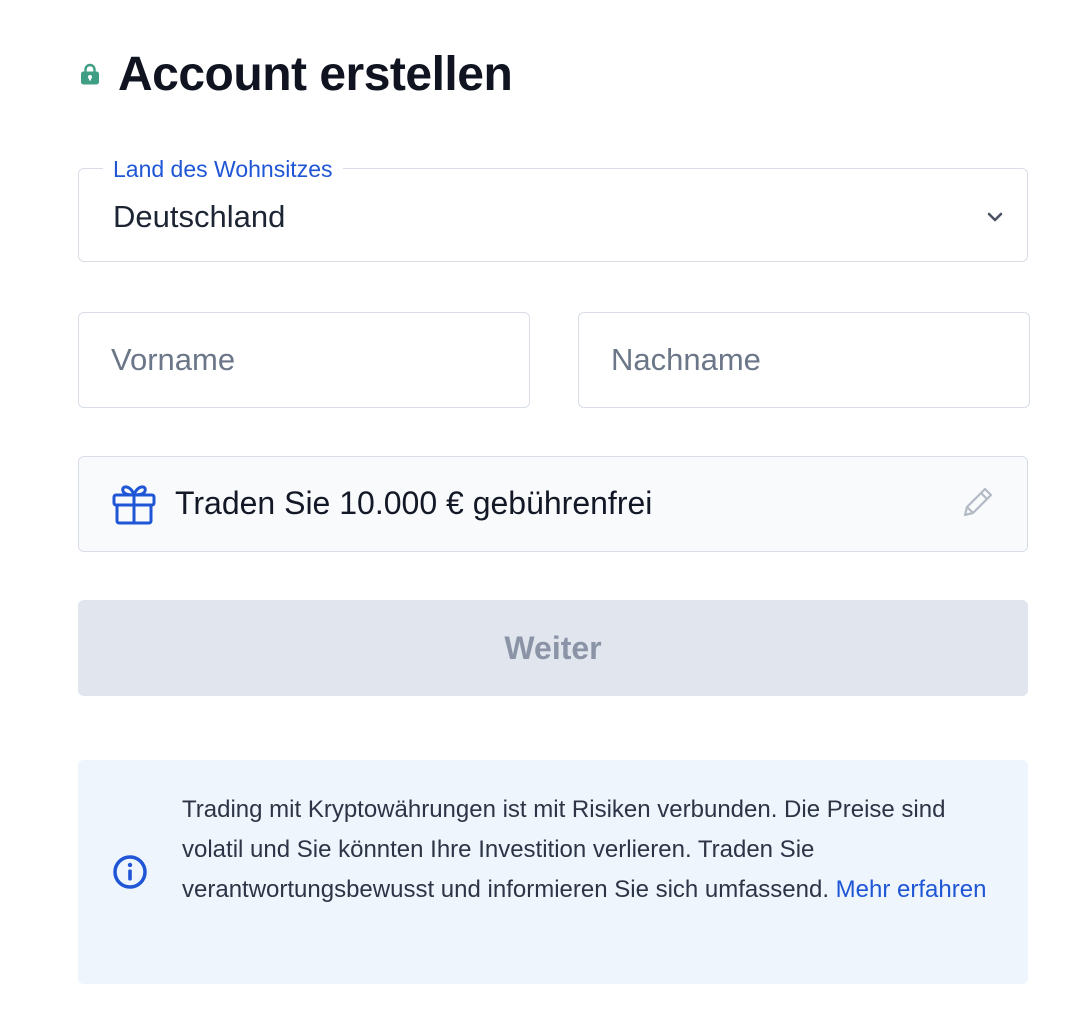 The width and height of the screenshot is (1086, 1026). I want to click on country-value: Deutschland, so click(199, 216).